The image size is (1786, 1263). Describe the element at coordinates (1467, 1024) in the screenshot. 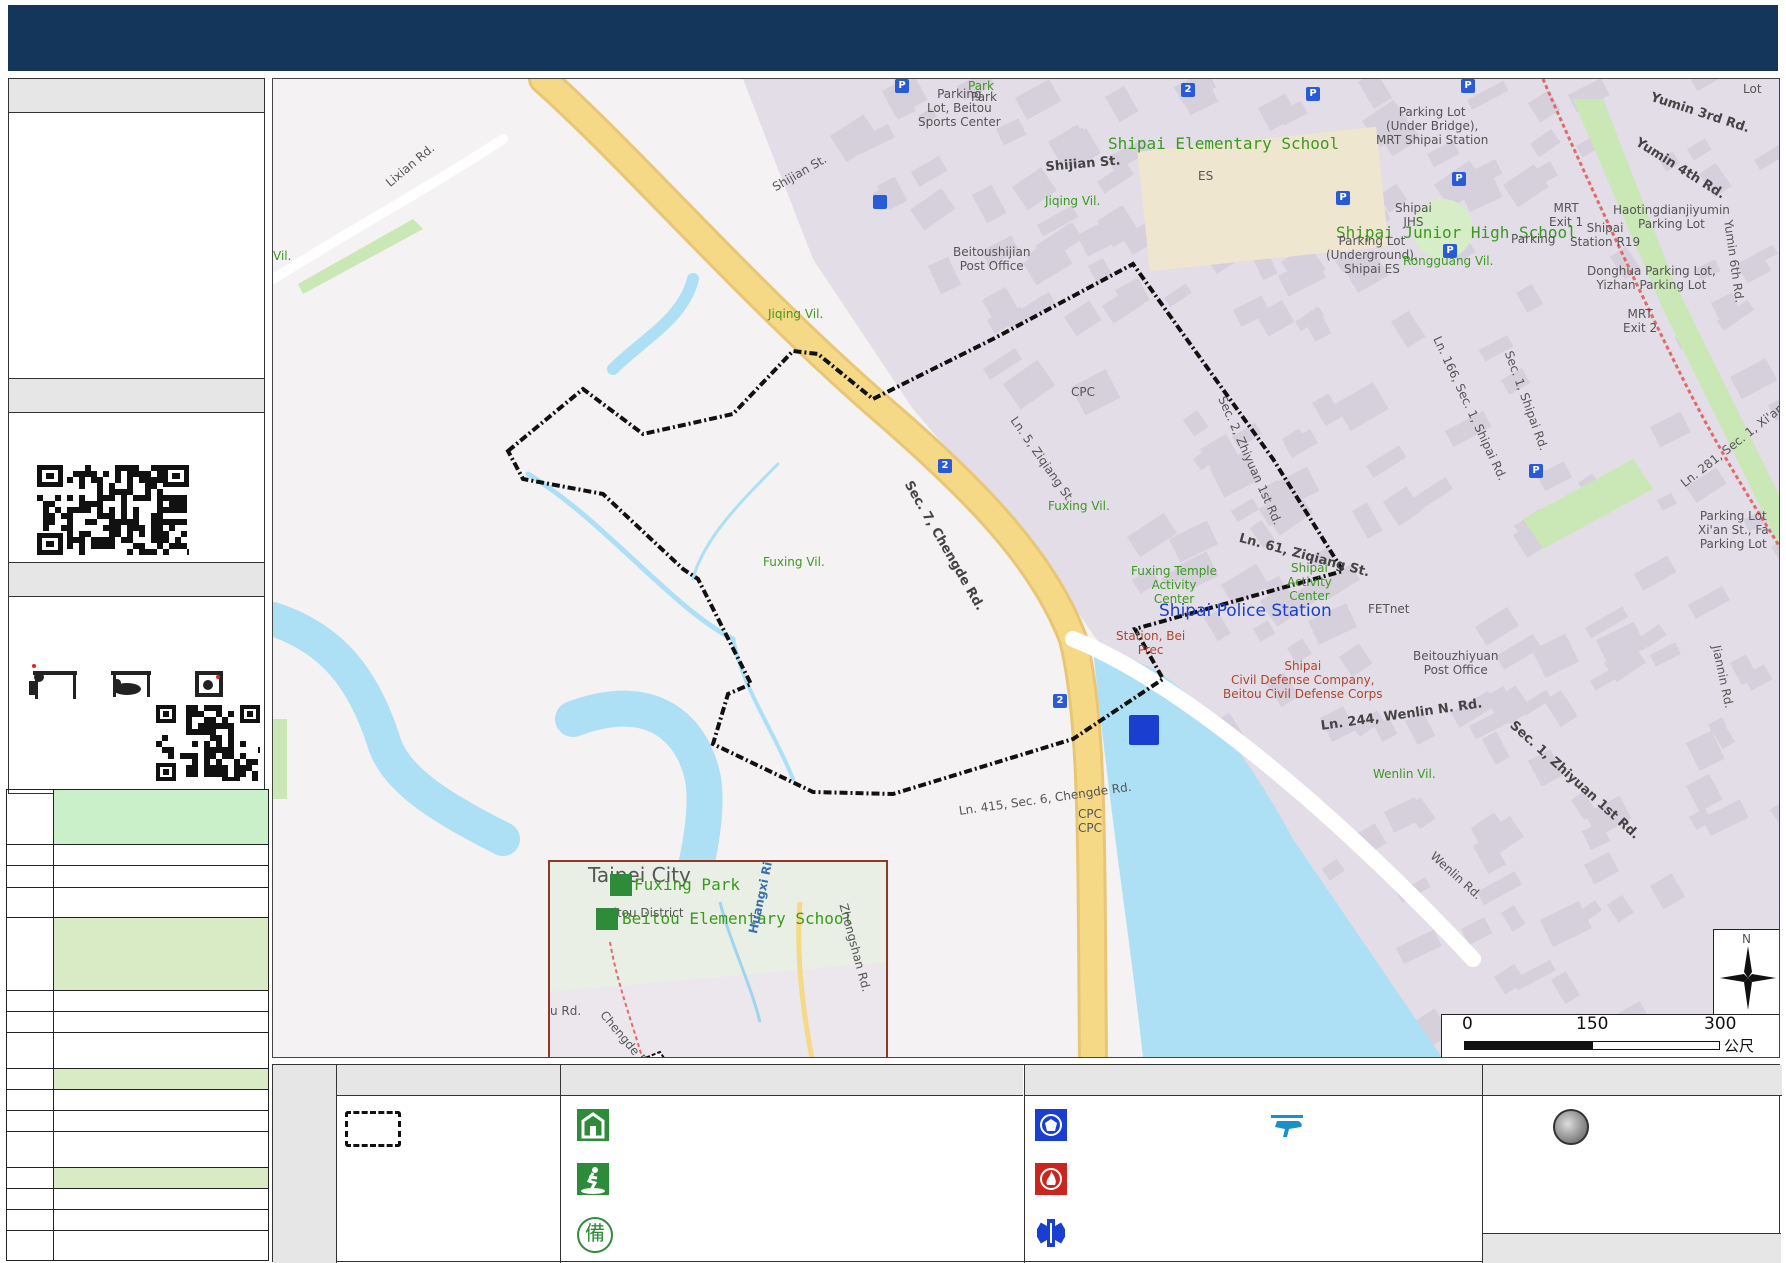

I see `scale-tick-0: 0` at that location.